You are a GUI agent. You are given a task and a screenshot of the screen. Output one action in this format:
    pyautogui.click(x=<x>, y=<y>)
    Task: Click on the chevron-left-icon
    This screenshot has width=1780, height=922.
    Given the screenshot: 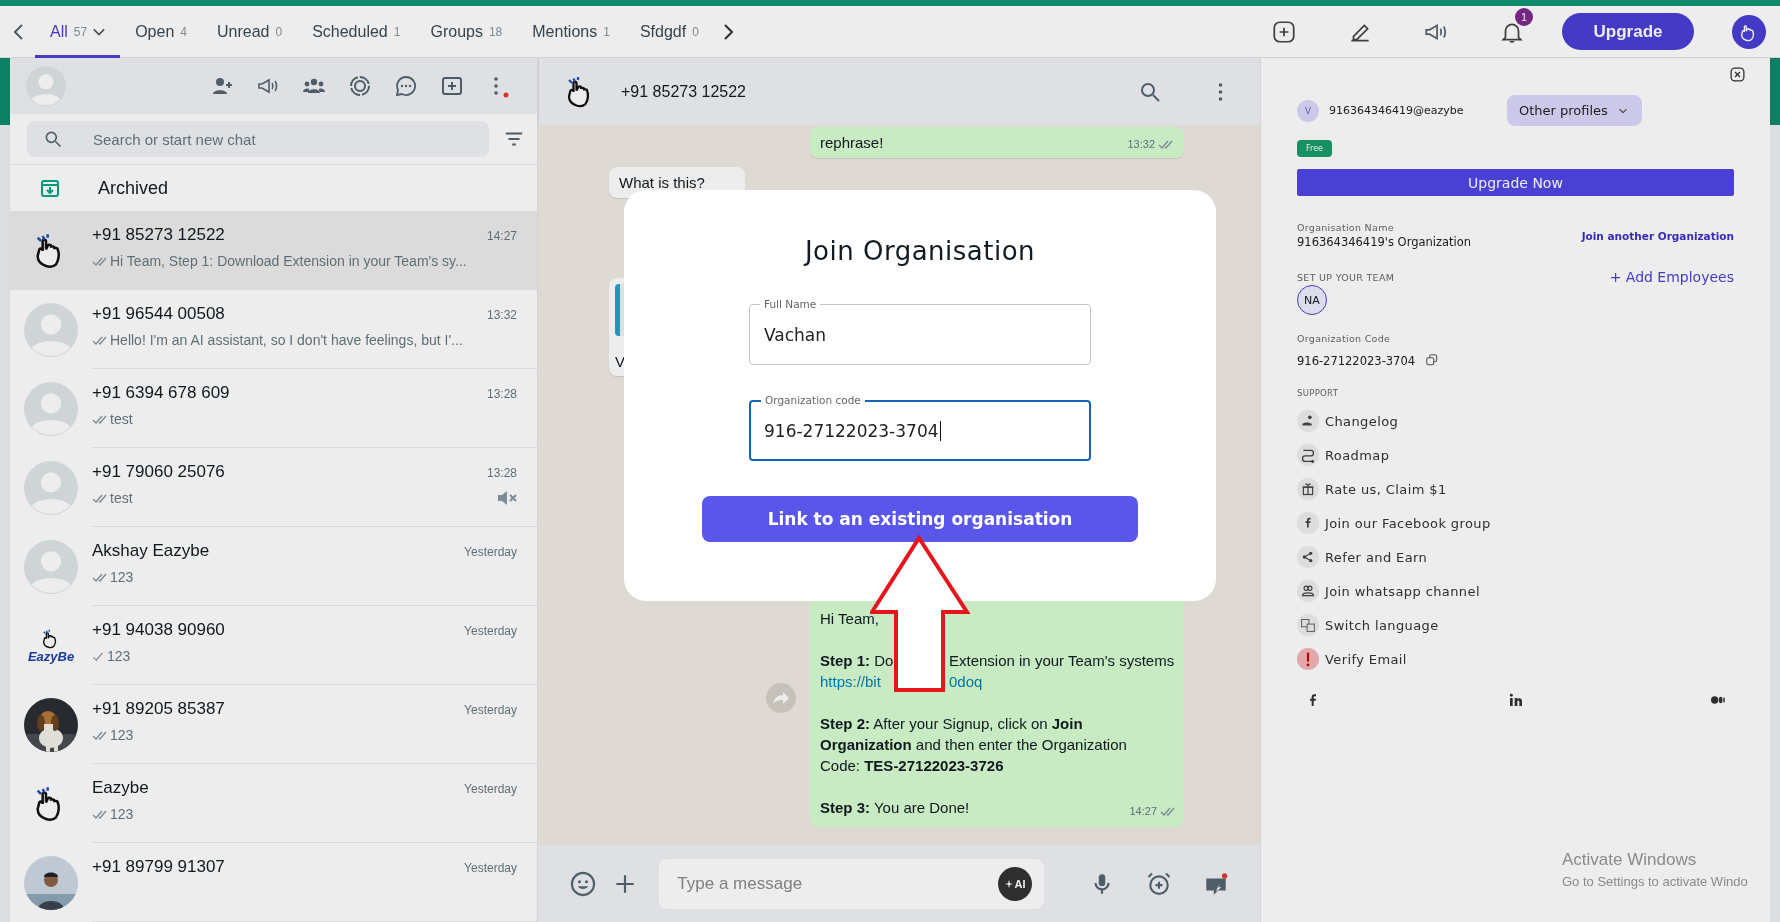 What is the action you would take?
    pyautogui.click(x=18, y=31)
    